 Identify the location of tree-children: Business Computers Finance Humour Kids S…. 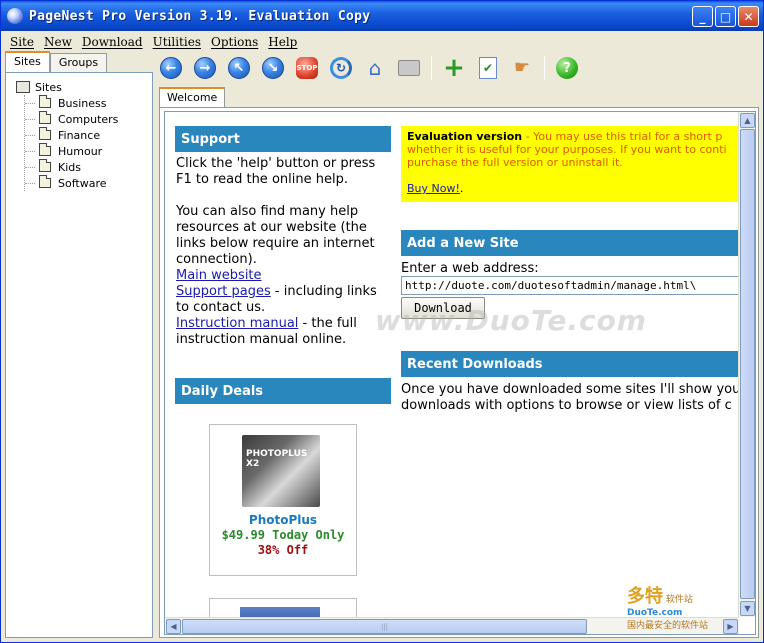
(71, 143).